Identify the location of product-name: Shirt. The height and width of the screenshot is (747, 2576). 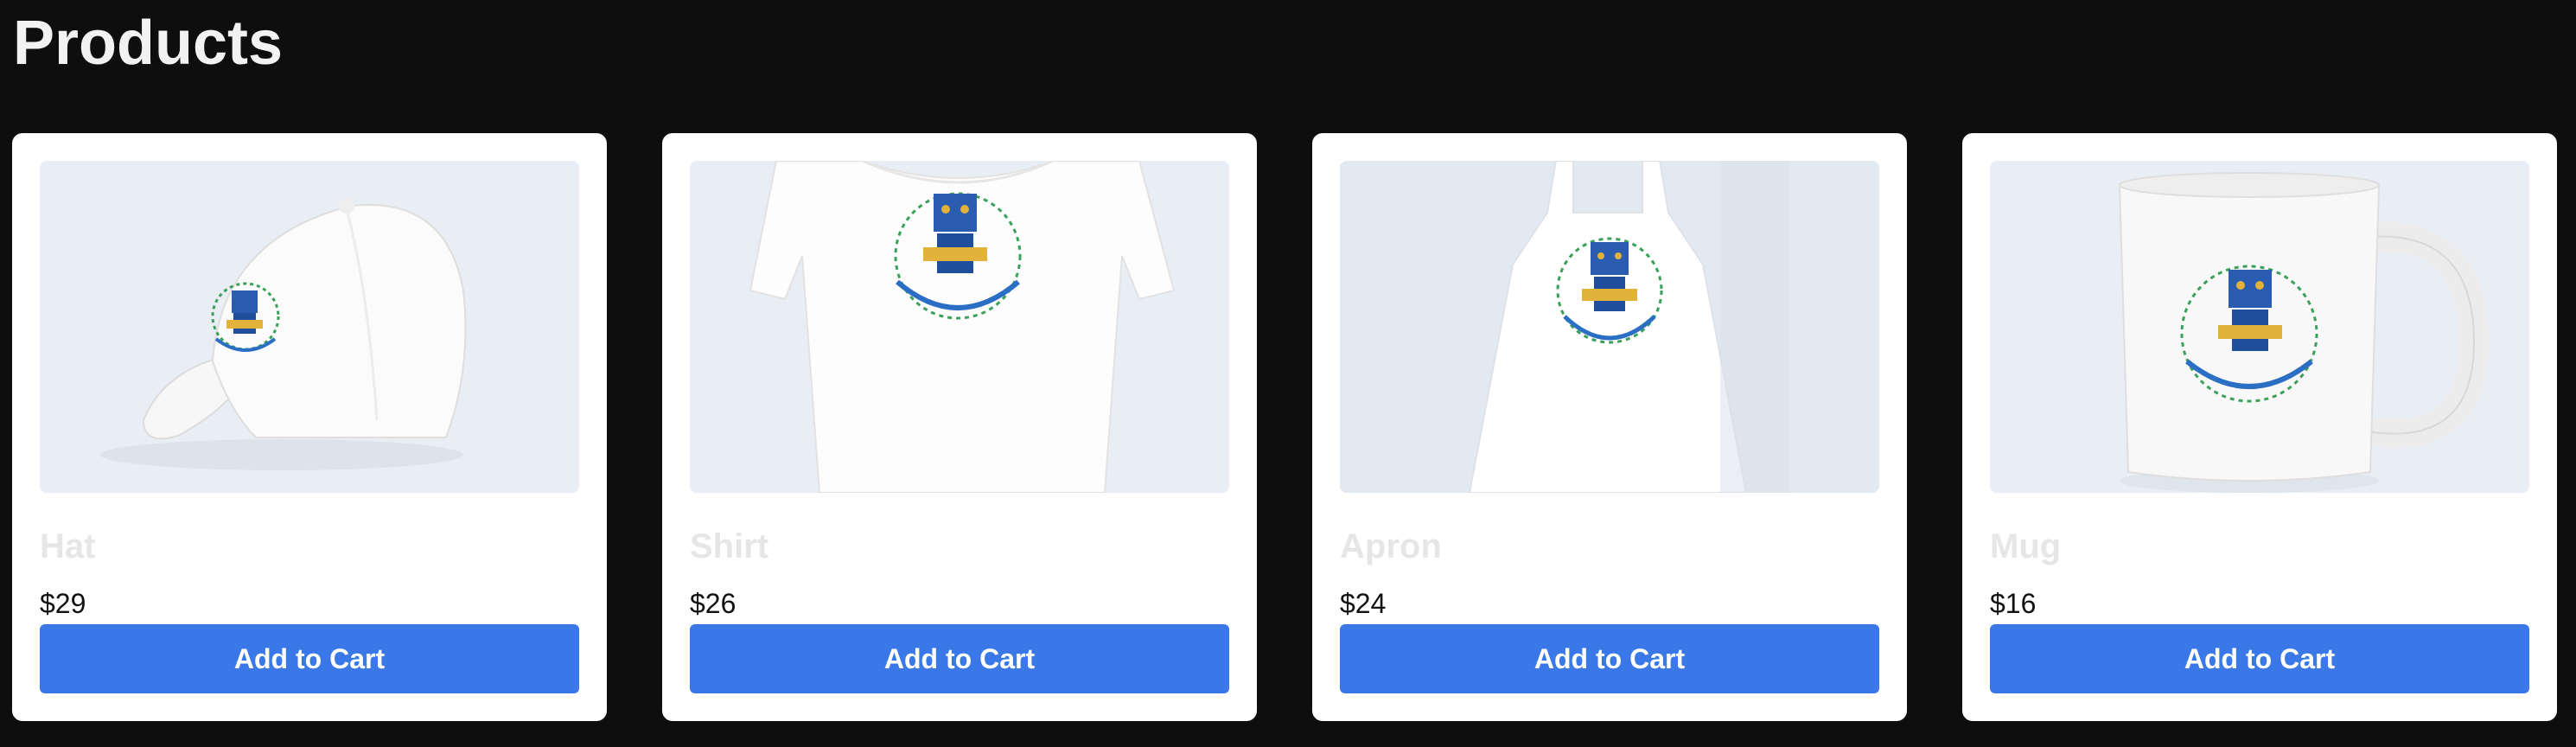
(729, 546).